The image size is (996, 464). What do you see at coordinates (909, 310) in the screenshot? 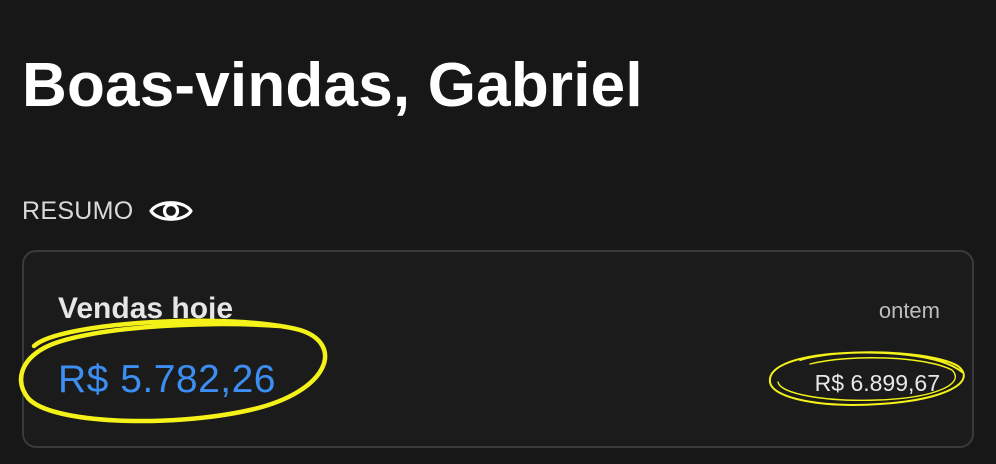
I see `yesterday-label: ontem` at bounding box center [909, 310].